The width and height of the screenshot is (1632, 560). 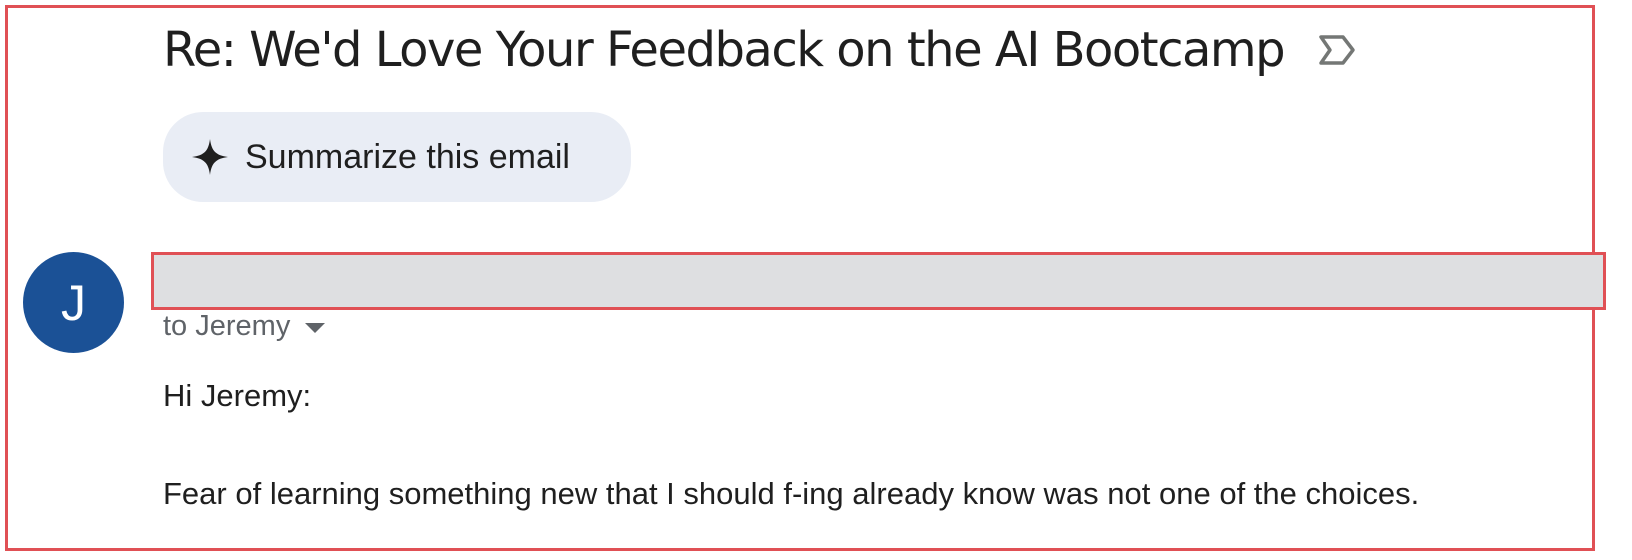 What do you see at coordinates (878, 281) in the screenshot?
I see `sender-name-redacted` at bounding box center [878, 281].